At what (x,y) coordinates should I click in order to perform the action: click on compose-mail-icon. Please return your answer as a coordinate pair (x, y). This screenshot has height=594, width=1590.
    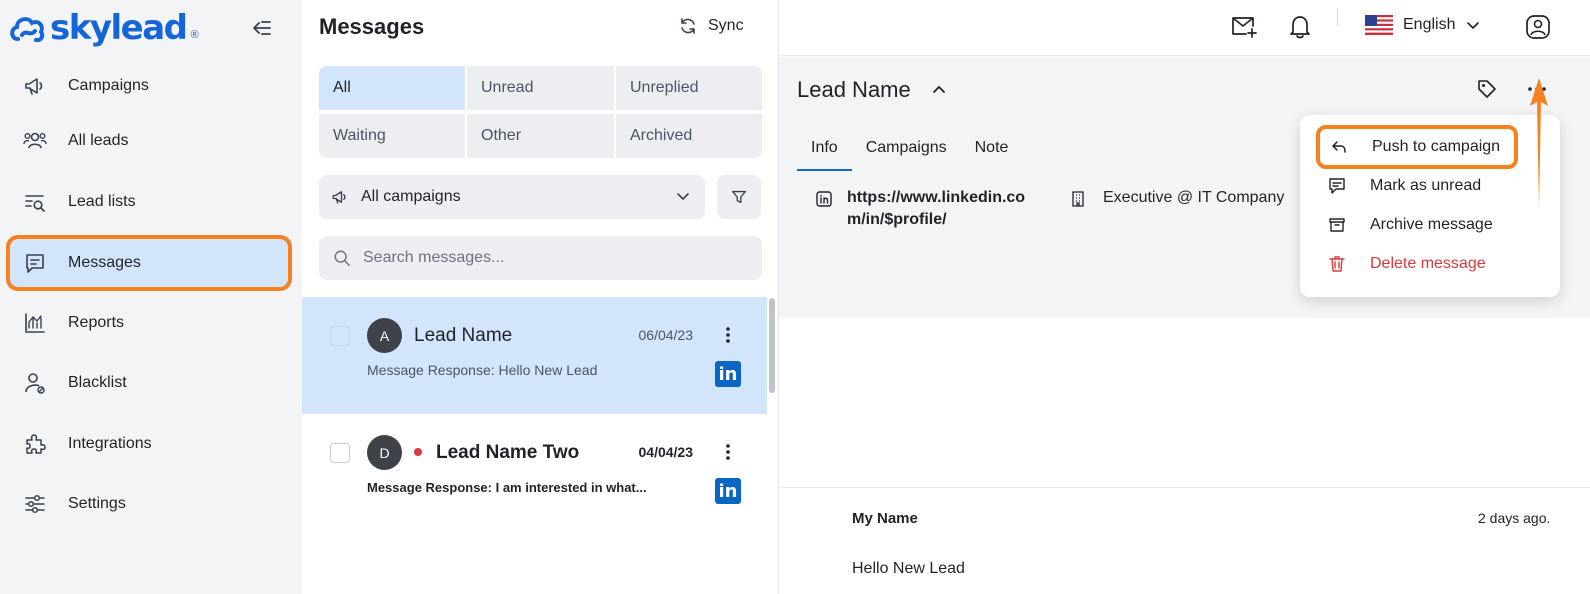
    Looking at the image, I should click on (1245, 27).